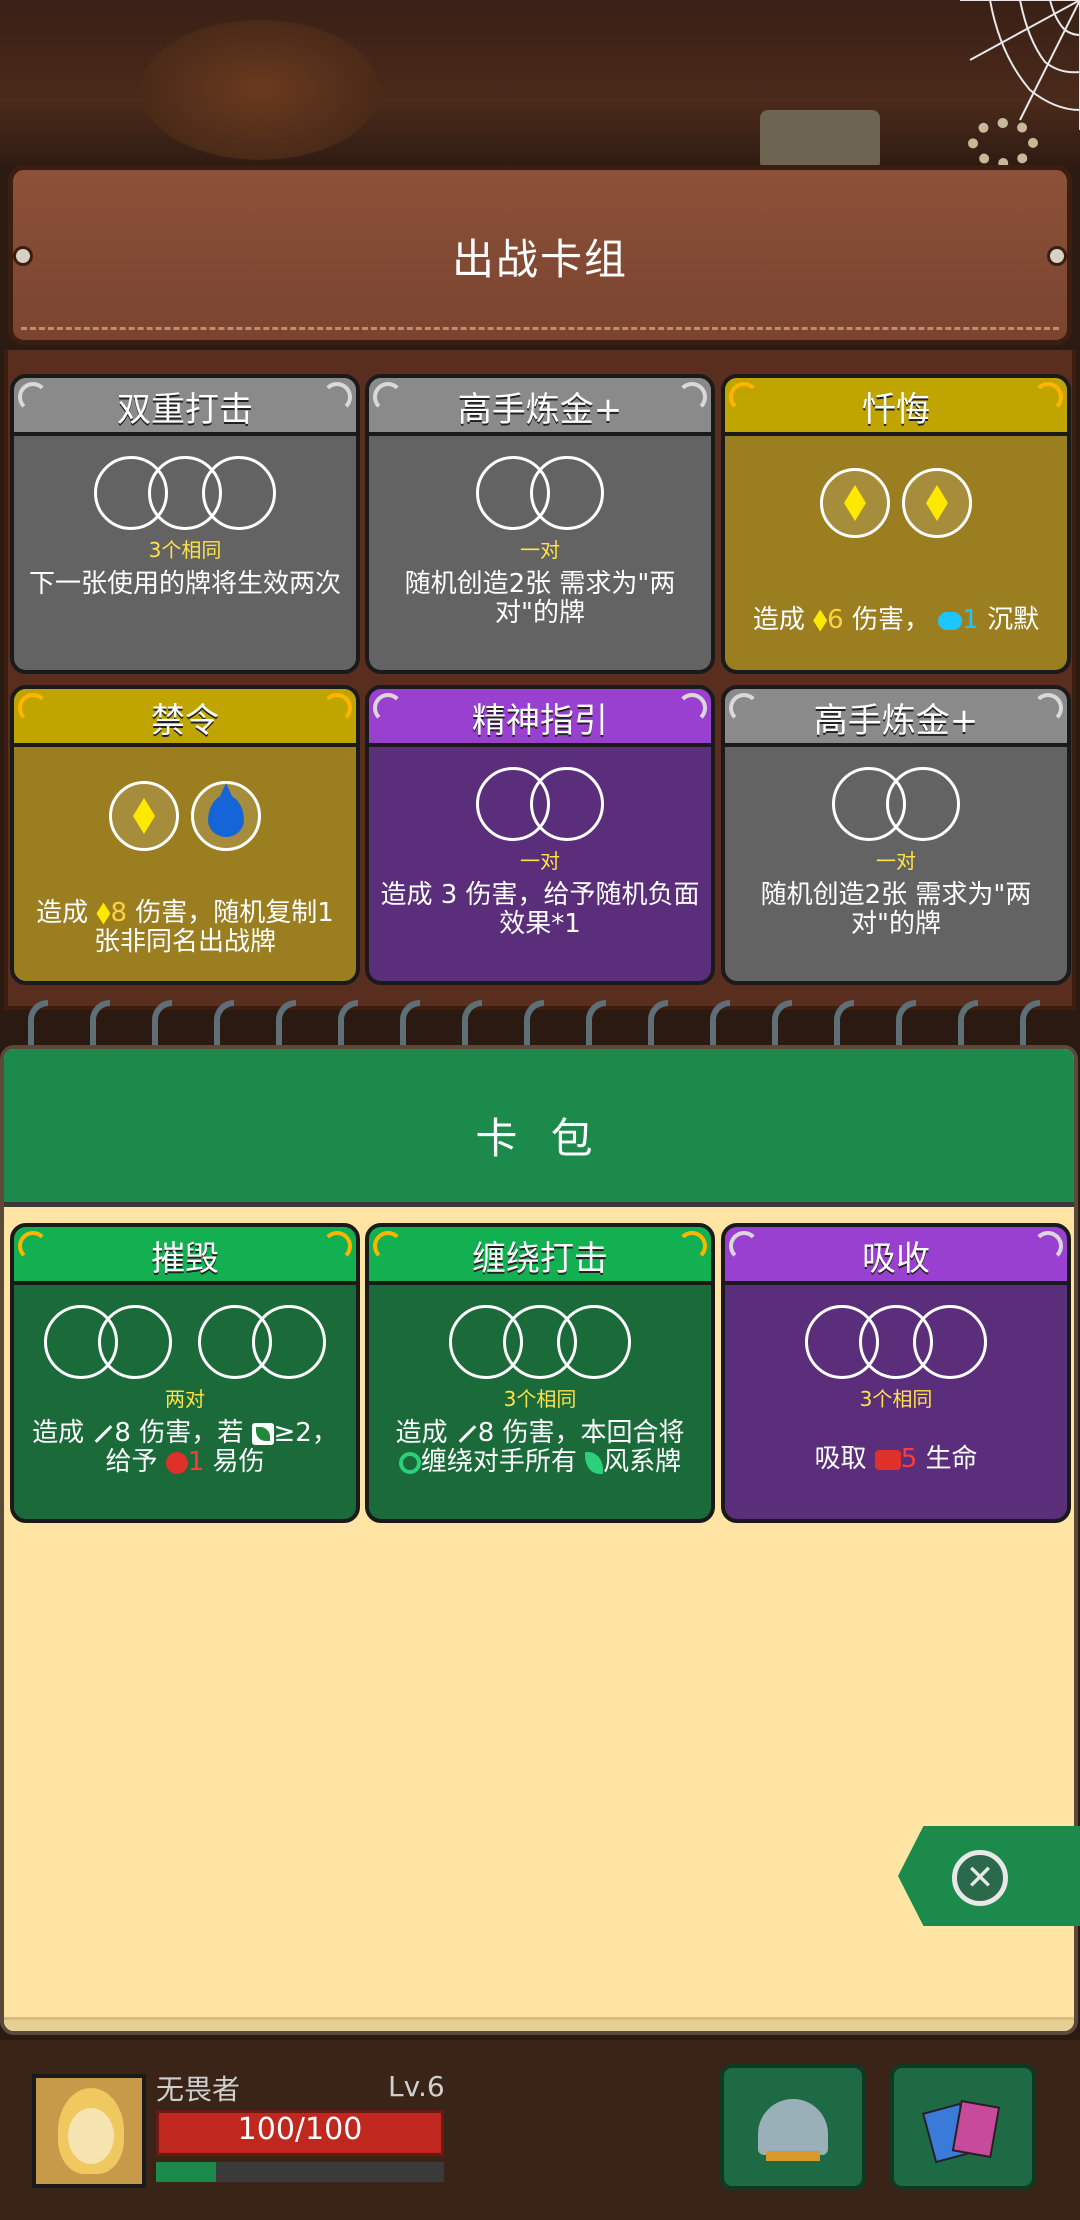 This screenshot has width=1080, height=2220. Describe the element at coordinates (539, 2024) in the screenshot. I see `pack-bottom-edge` at that location.